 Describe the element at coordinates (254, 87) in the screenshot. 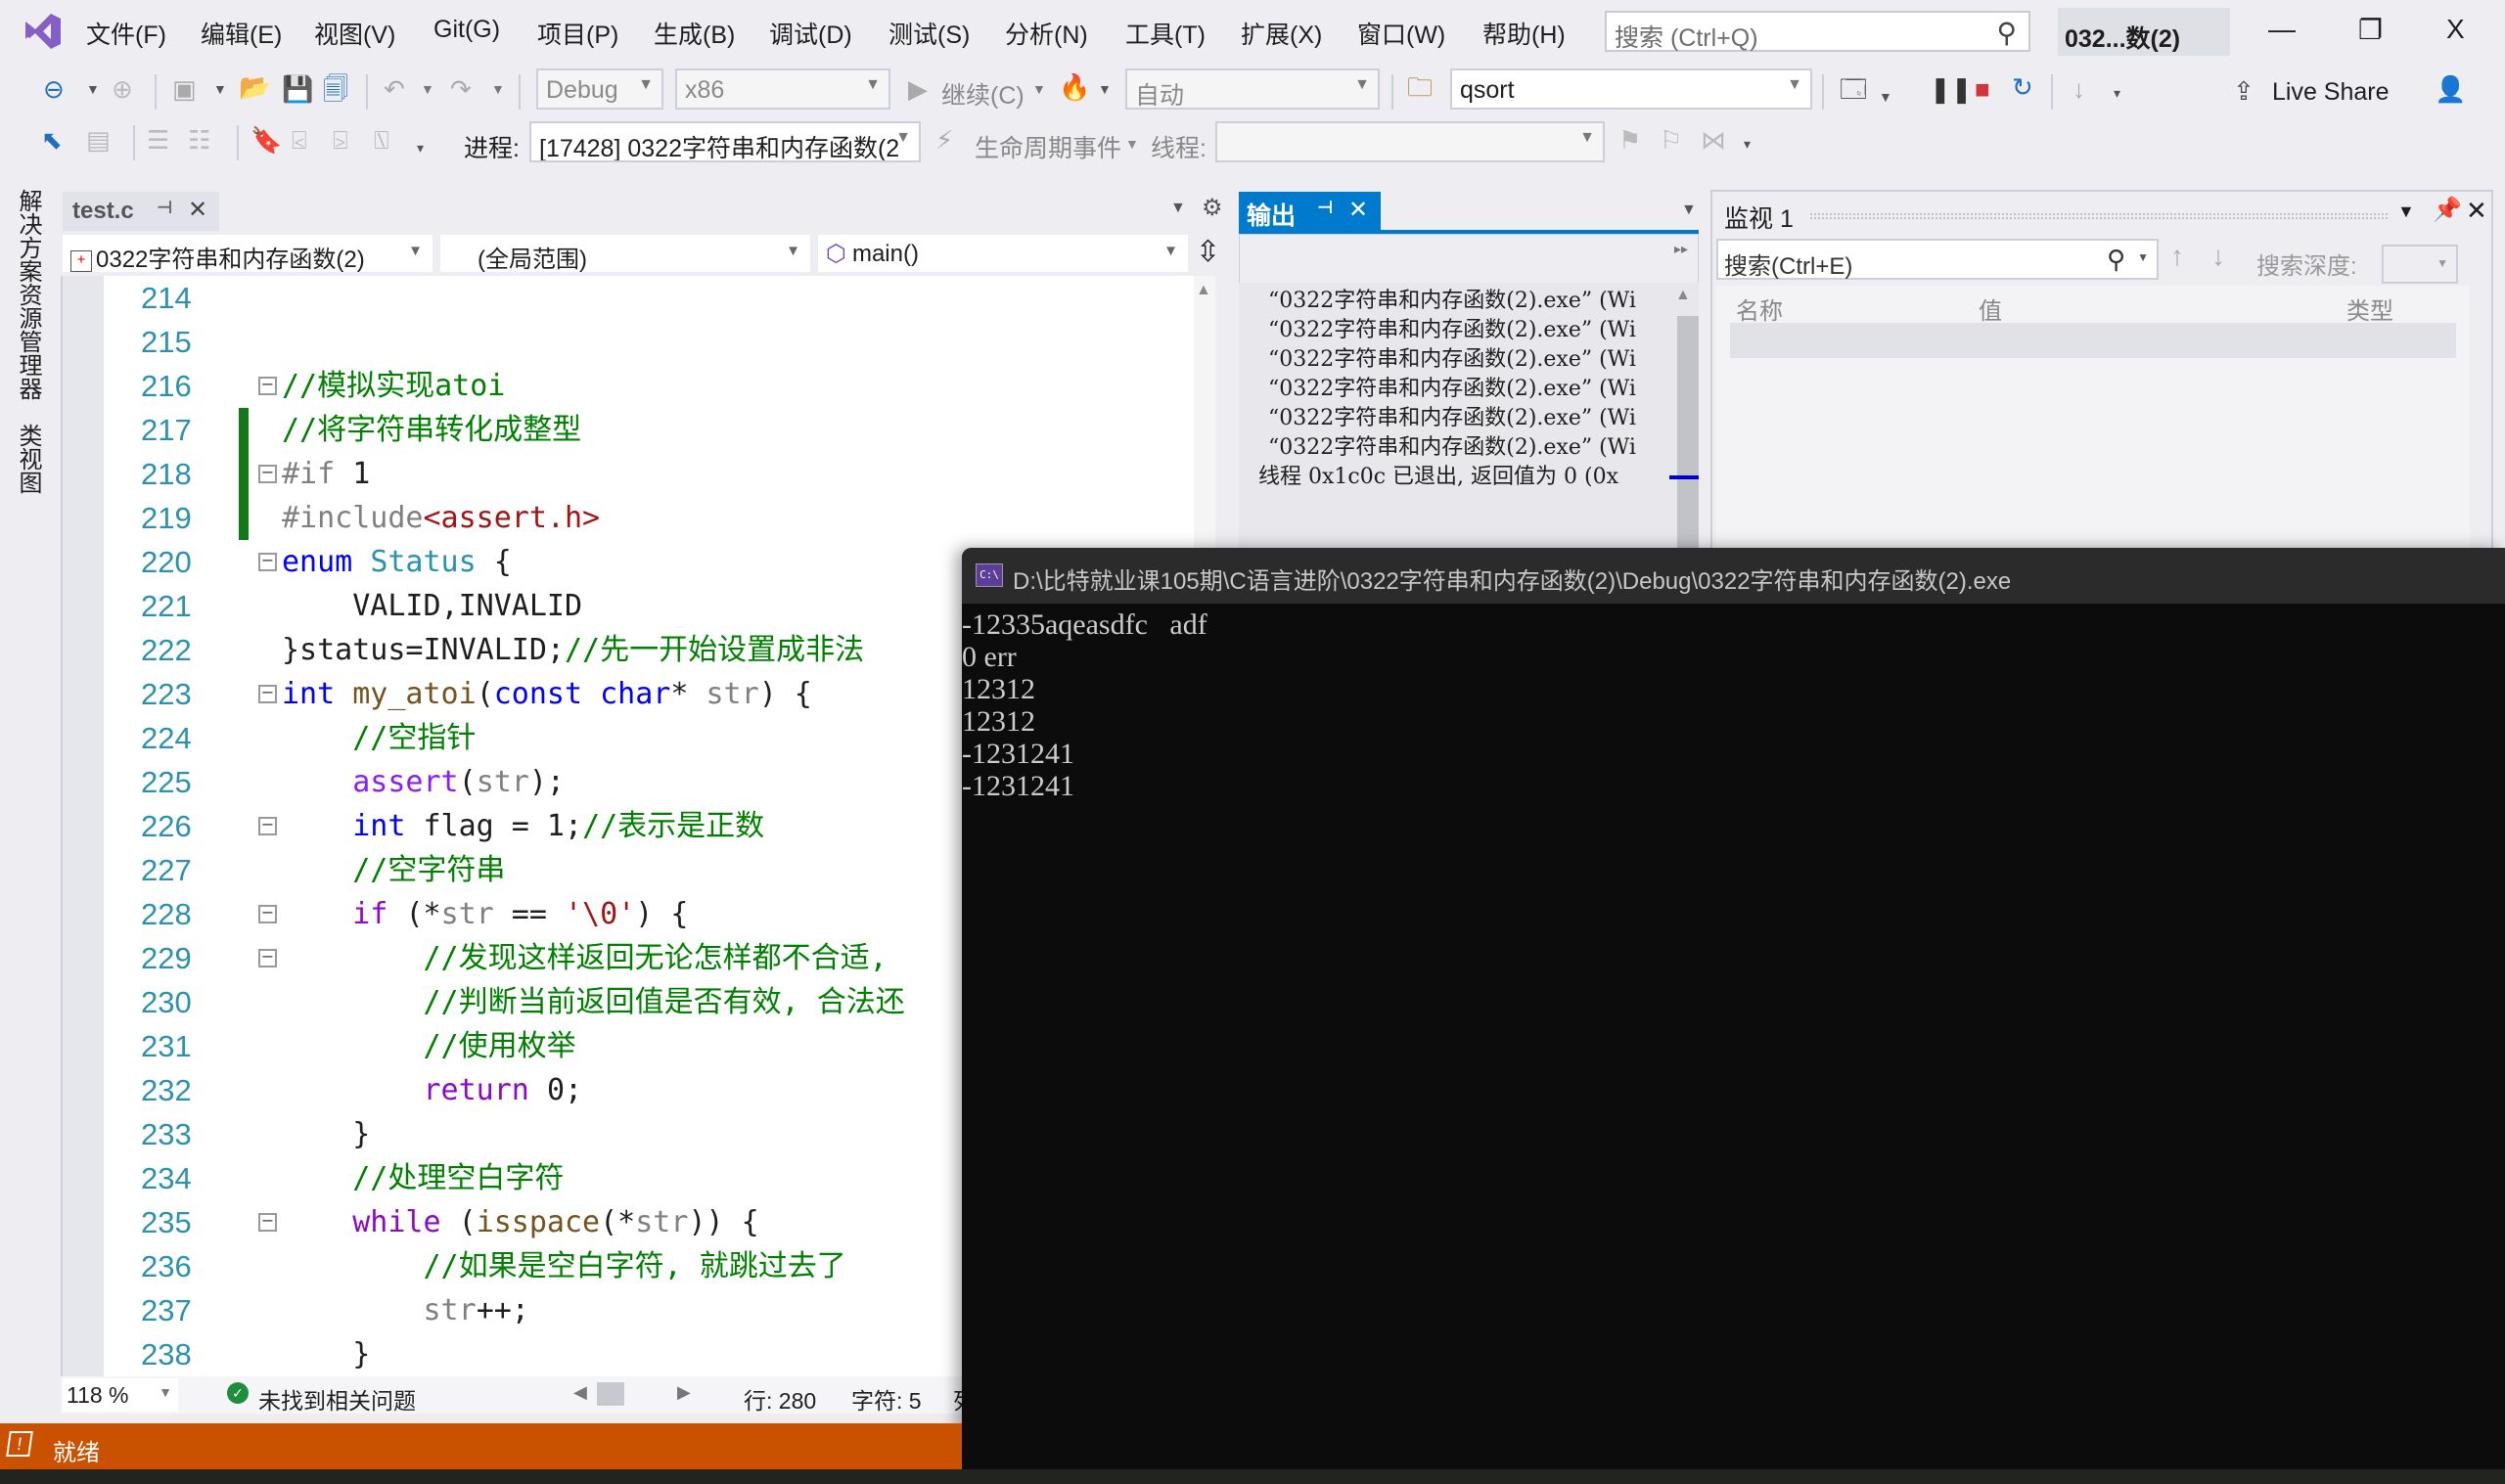

I see `open-file-icon: 📂` at that location.